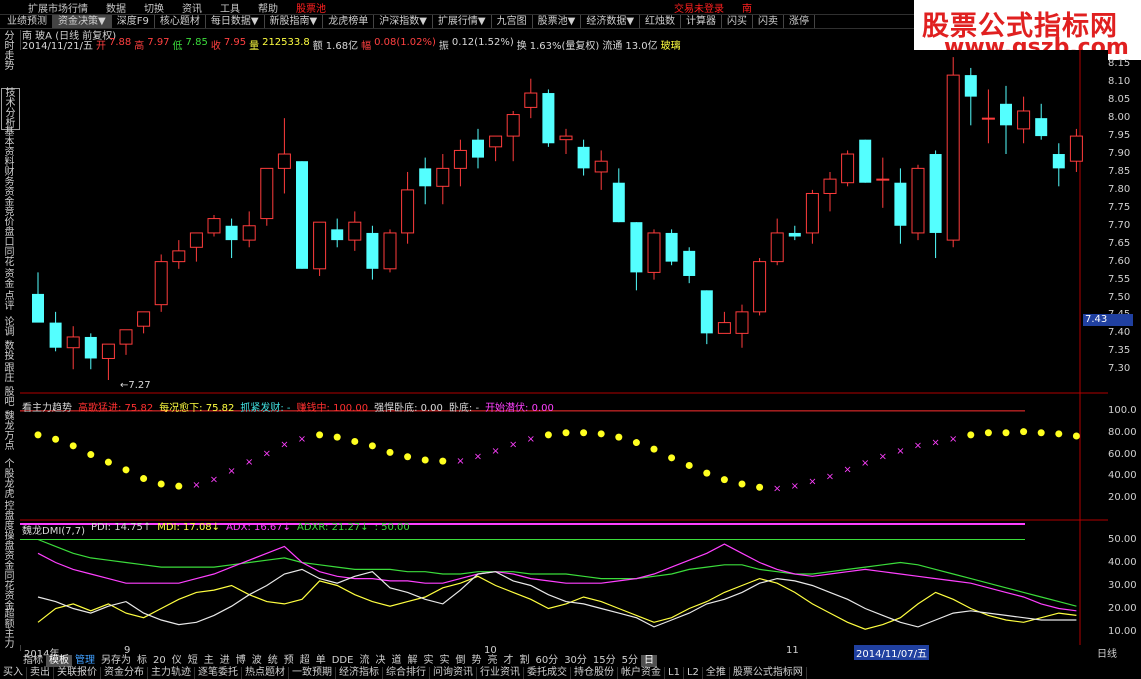 The image size is (1141, 679). I want to click on sidebar-item: 资金, so click(9, 280).